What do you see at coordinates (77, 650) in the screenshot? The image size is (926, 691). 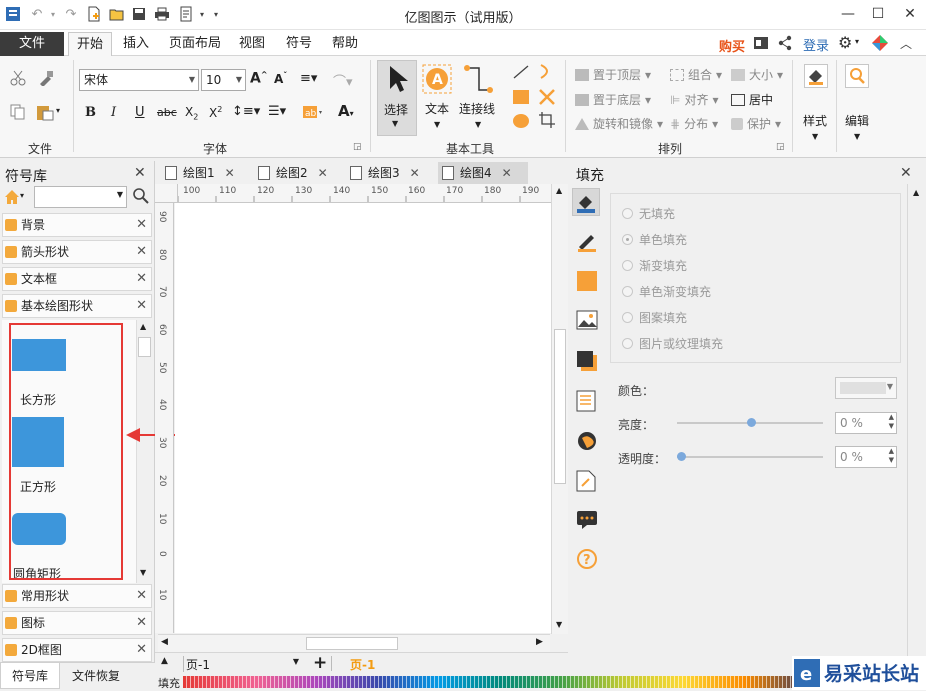 I see `category-2d-block: 2D框图 ✕` at bounding box center [77, 650].